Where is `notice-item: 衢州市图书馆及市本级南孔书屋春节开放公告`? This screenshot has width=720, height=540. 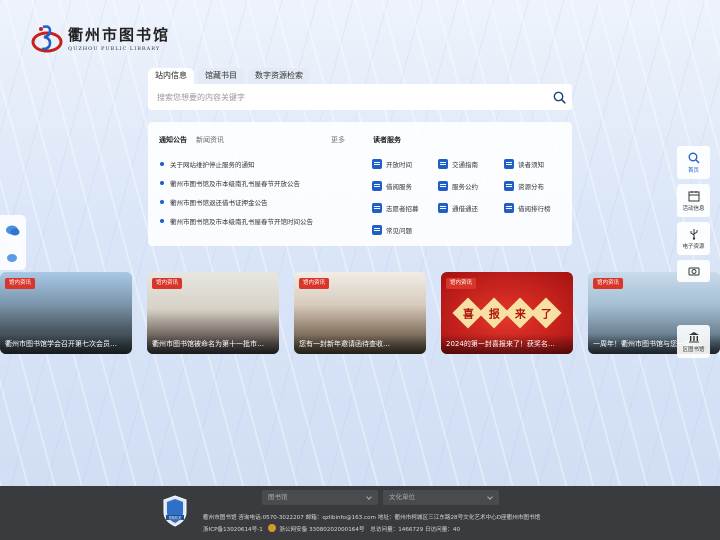
notice-item: 衢州市图书馆及市本级南孔书屋春节开放公告 is located at coordinates (253, 182).